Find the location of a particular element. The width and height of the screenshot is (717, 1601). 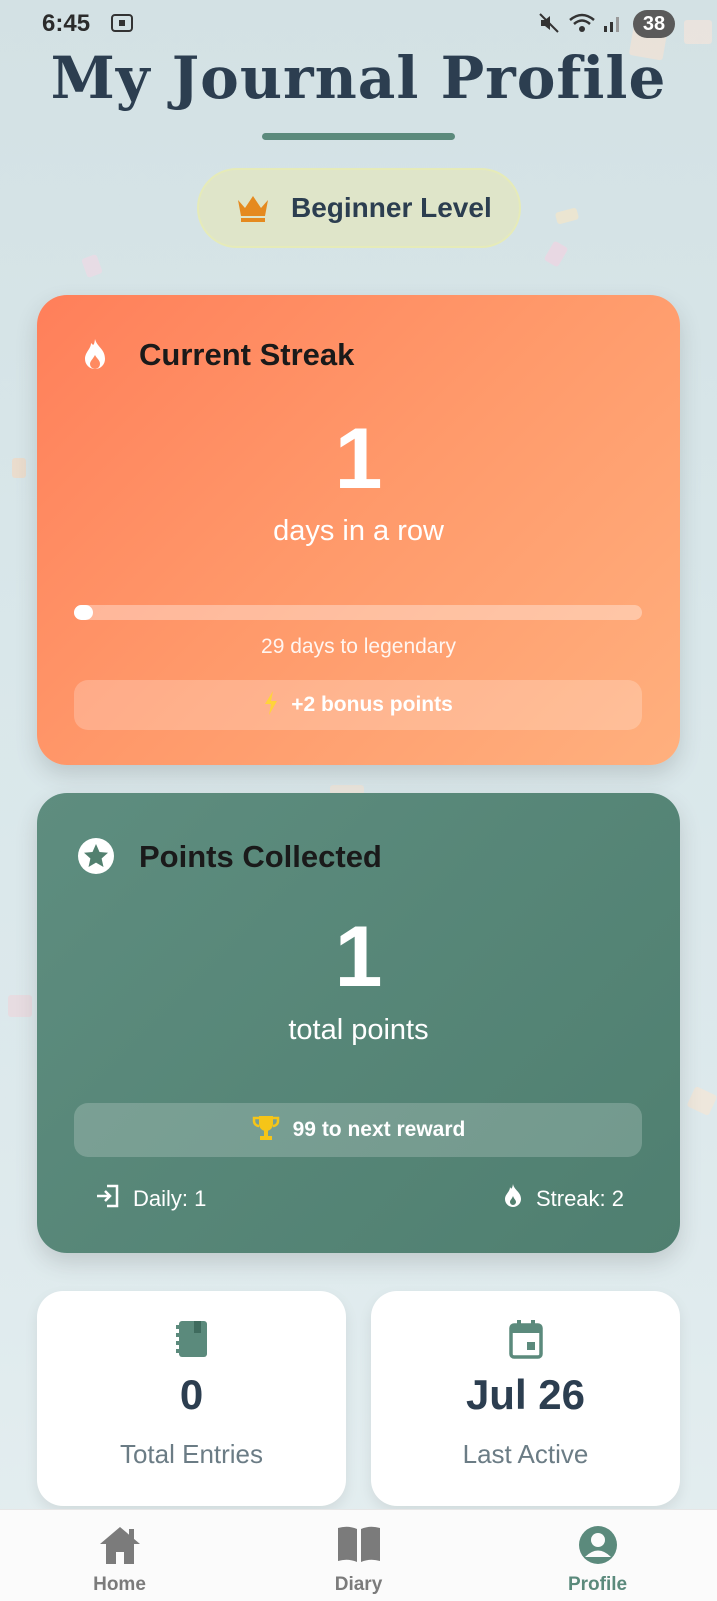

login-icon is located at coordinates (108, 1199).